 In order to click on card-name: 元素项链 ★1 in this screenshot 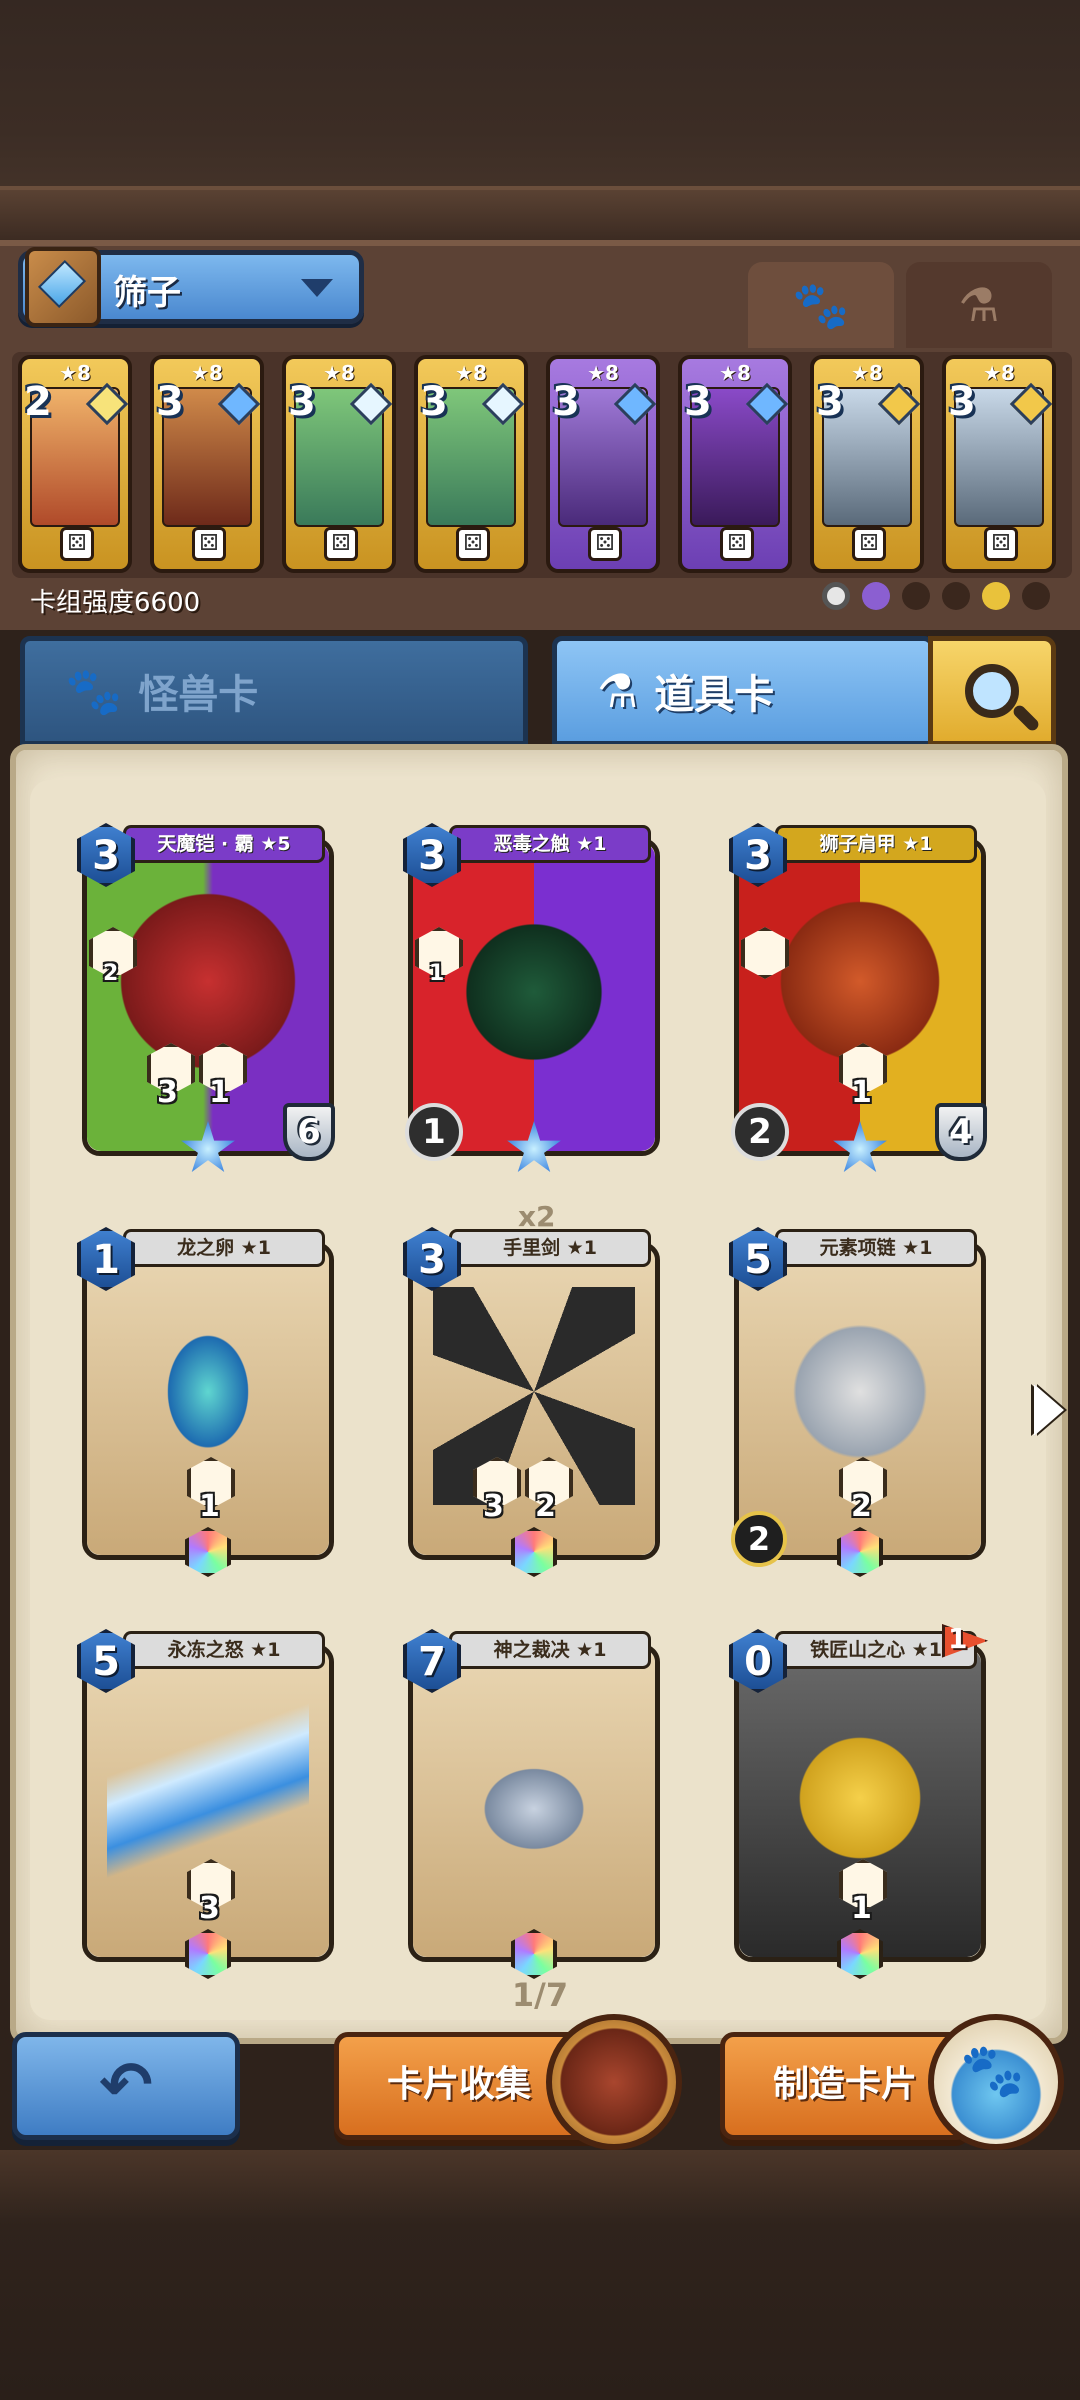, I will do `click(876, 1248)`.